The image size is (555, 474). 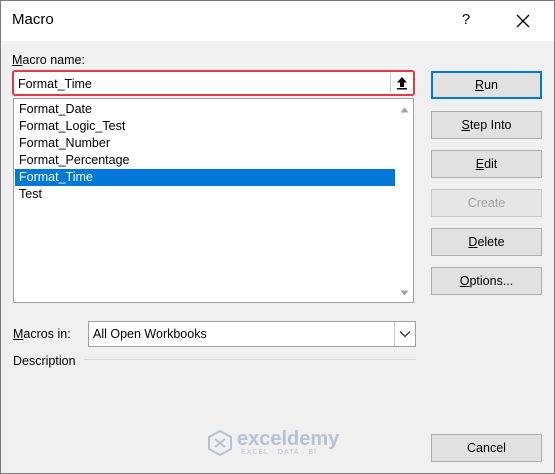 I want to click on listbox-scrollbar, so click(x=404, y=200).